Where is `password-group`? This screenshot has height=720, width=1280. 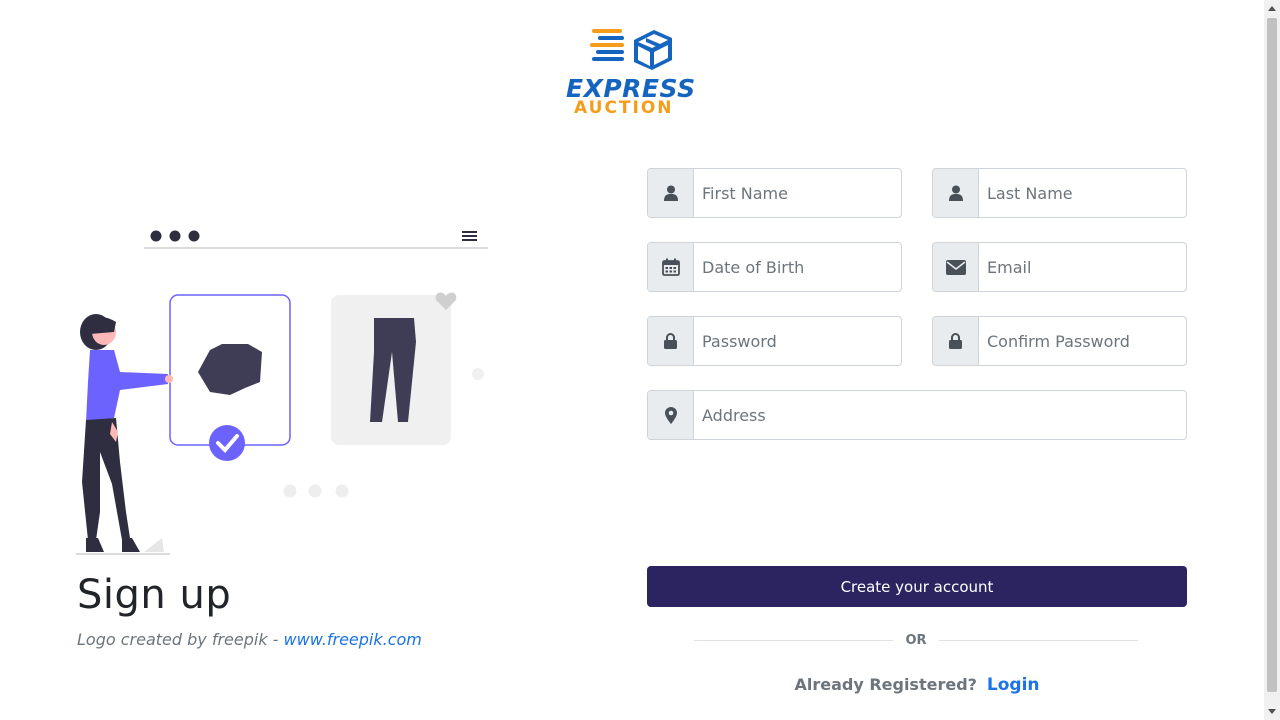 password-group is located at coordinates (774, 341).